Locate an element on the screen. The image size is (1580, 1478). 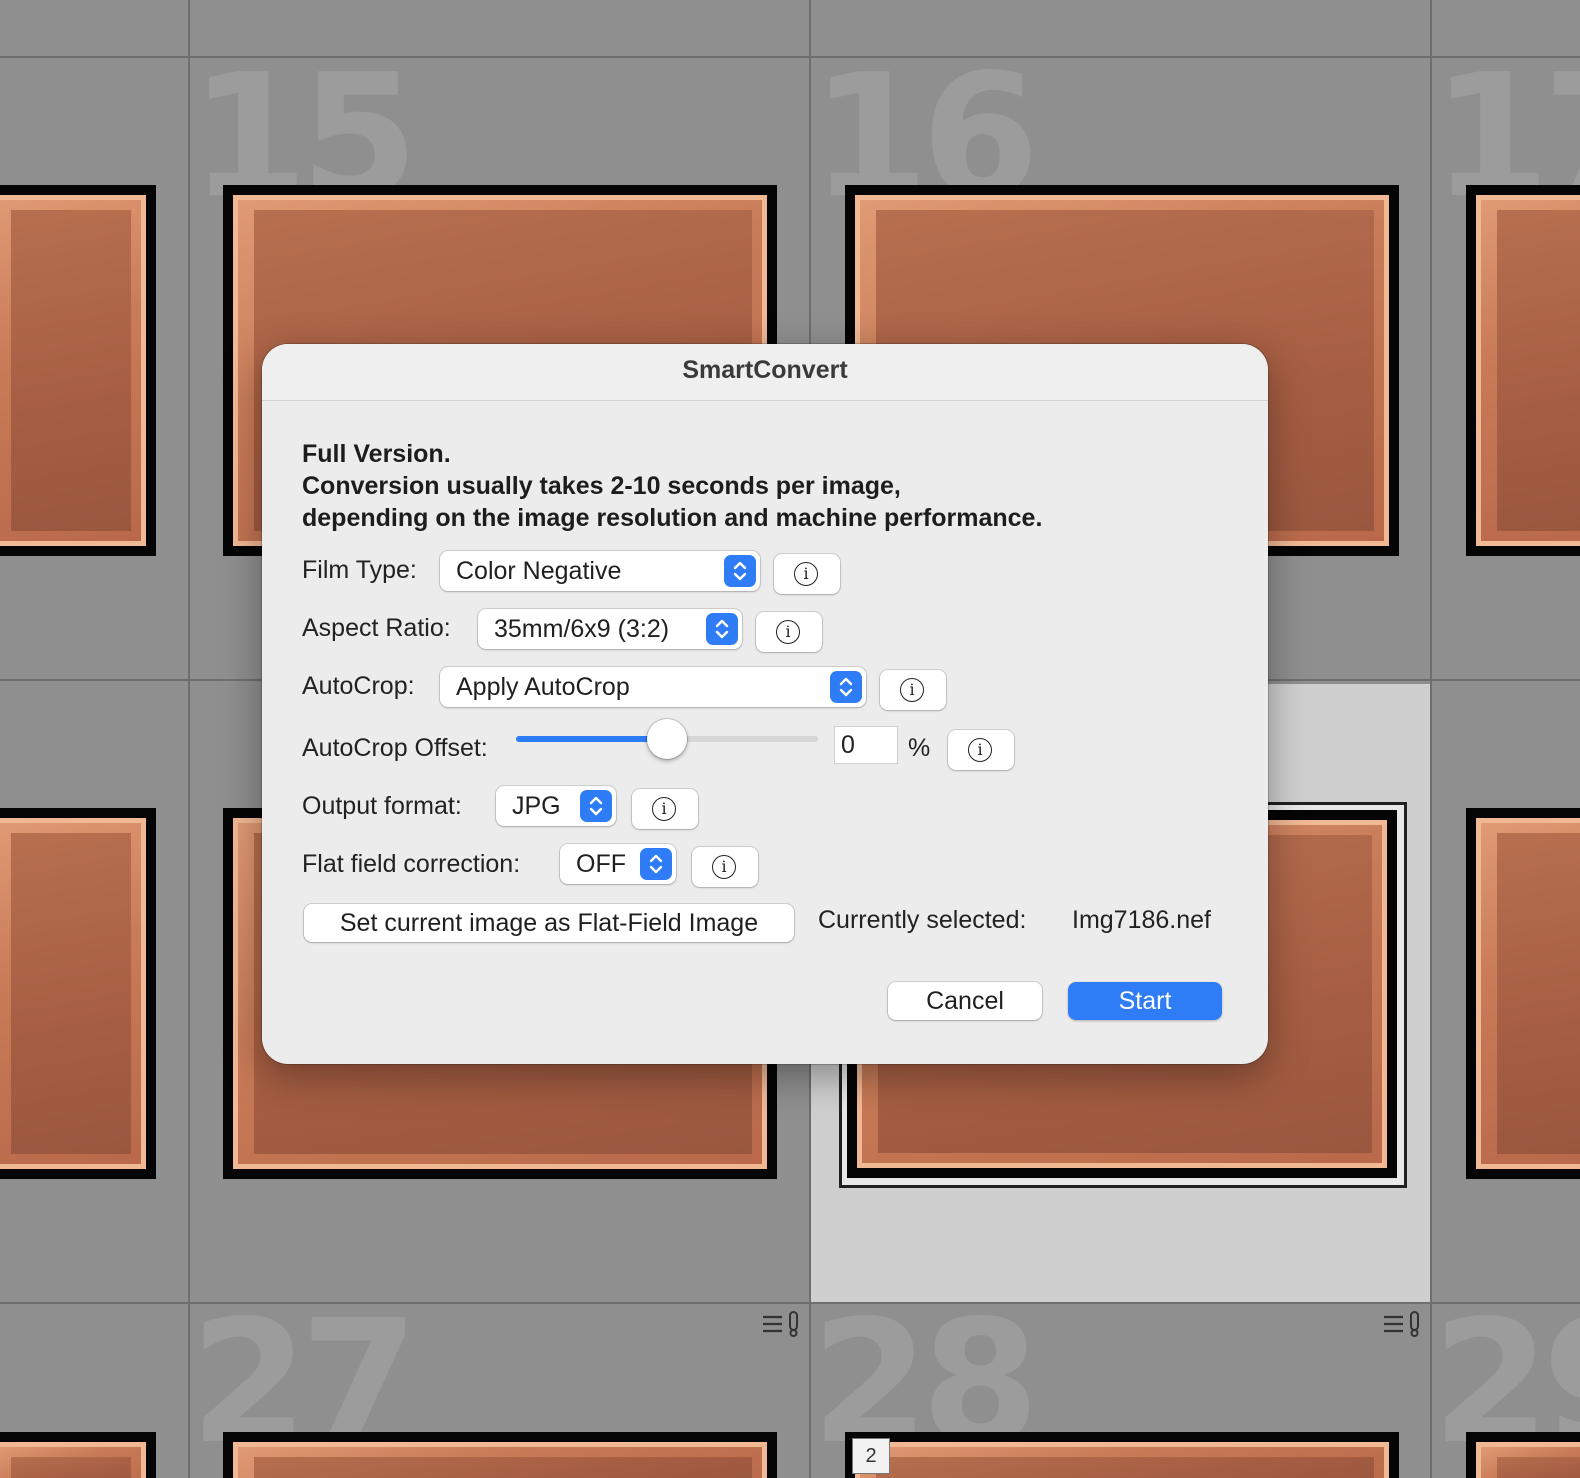
autocrop-label: AutoCrop: is located at coordinates (358, 686).